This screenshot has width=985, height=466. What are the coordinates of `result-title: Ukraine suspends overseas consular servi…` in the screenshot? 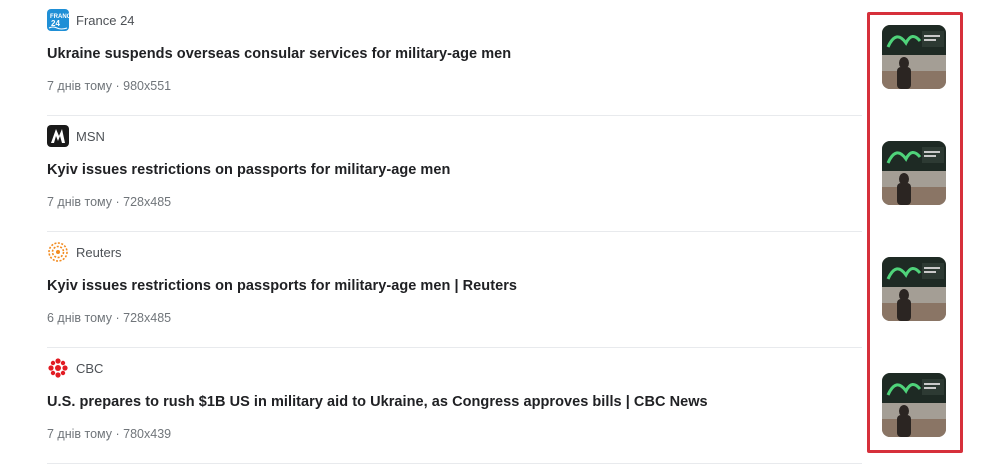 It's located at (279, 54).